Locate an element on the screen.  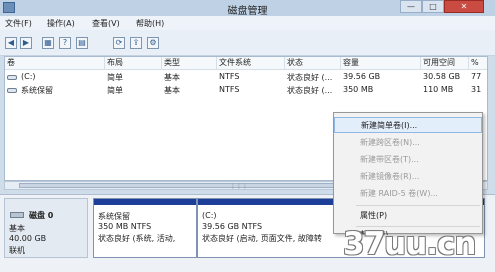
back-icon: ◀ is located at coordinates (11, 43).